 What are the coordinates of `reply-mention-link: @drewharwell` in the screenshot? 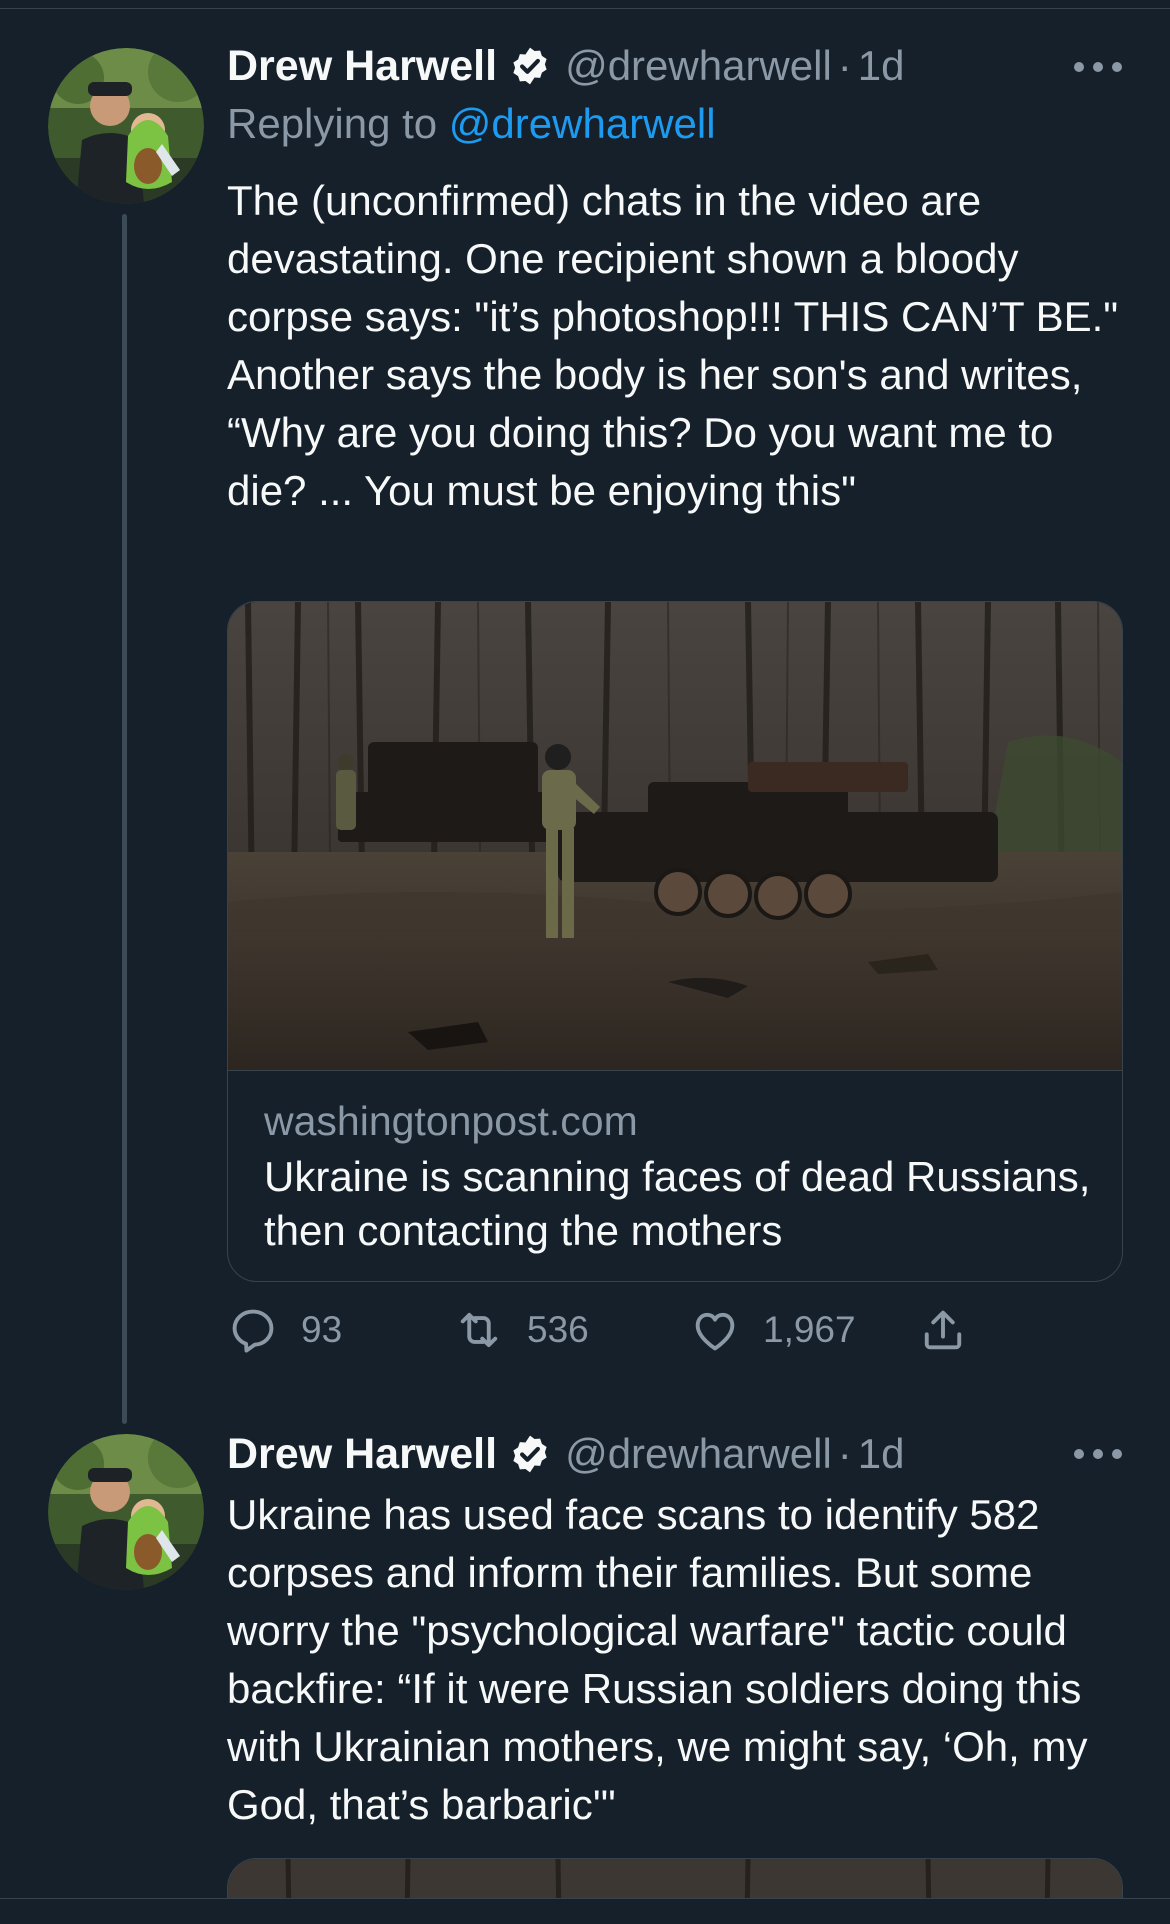 It's located at (582, 123).